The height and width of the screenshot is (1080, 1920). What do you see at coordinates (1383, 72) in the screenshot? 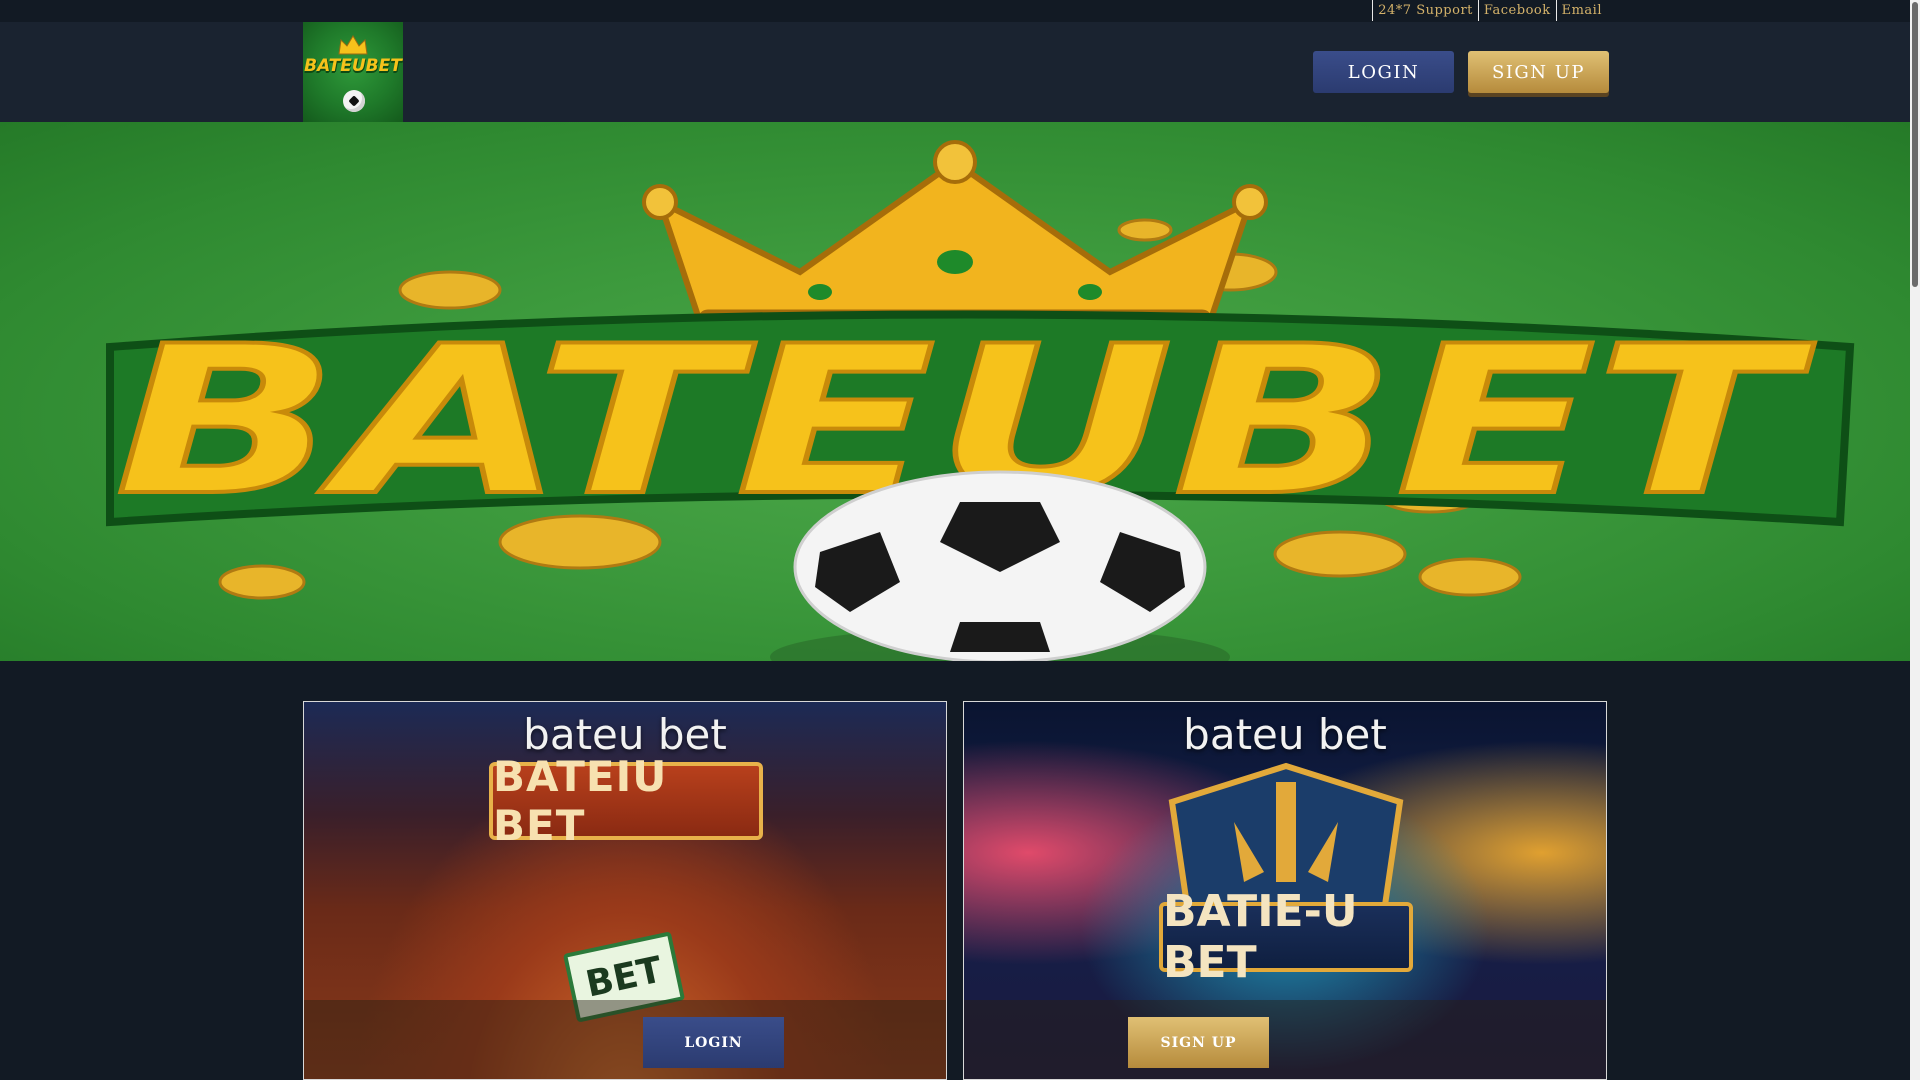
I see `login-button: LOGIN` at bounding box center [1383, 72].